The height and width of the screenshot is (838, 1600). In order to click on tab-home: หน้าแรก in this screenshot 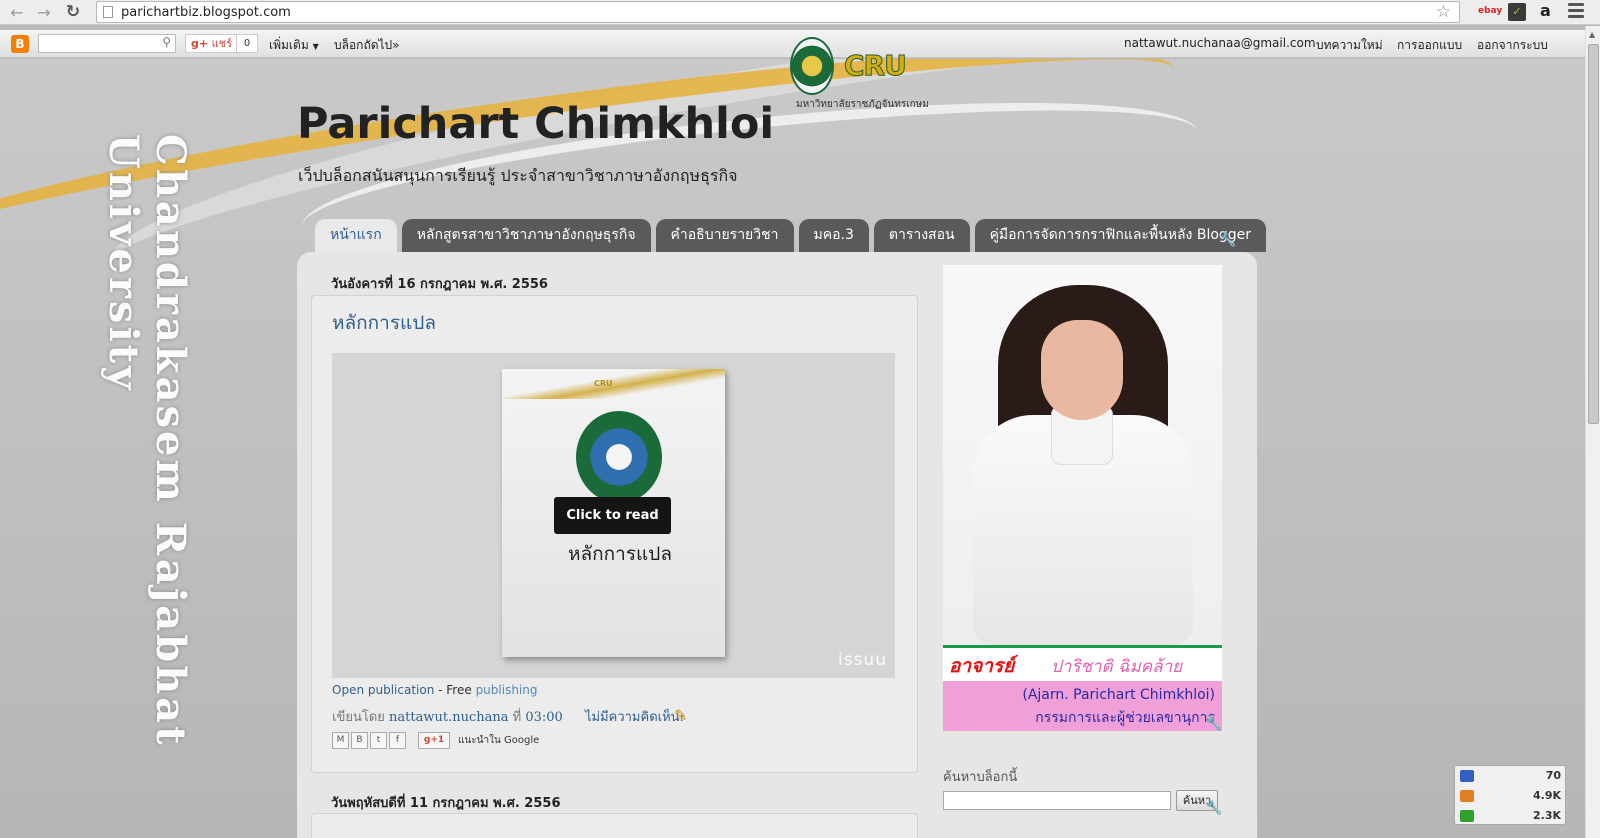, I will do `click(356, 235)`.